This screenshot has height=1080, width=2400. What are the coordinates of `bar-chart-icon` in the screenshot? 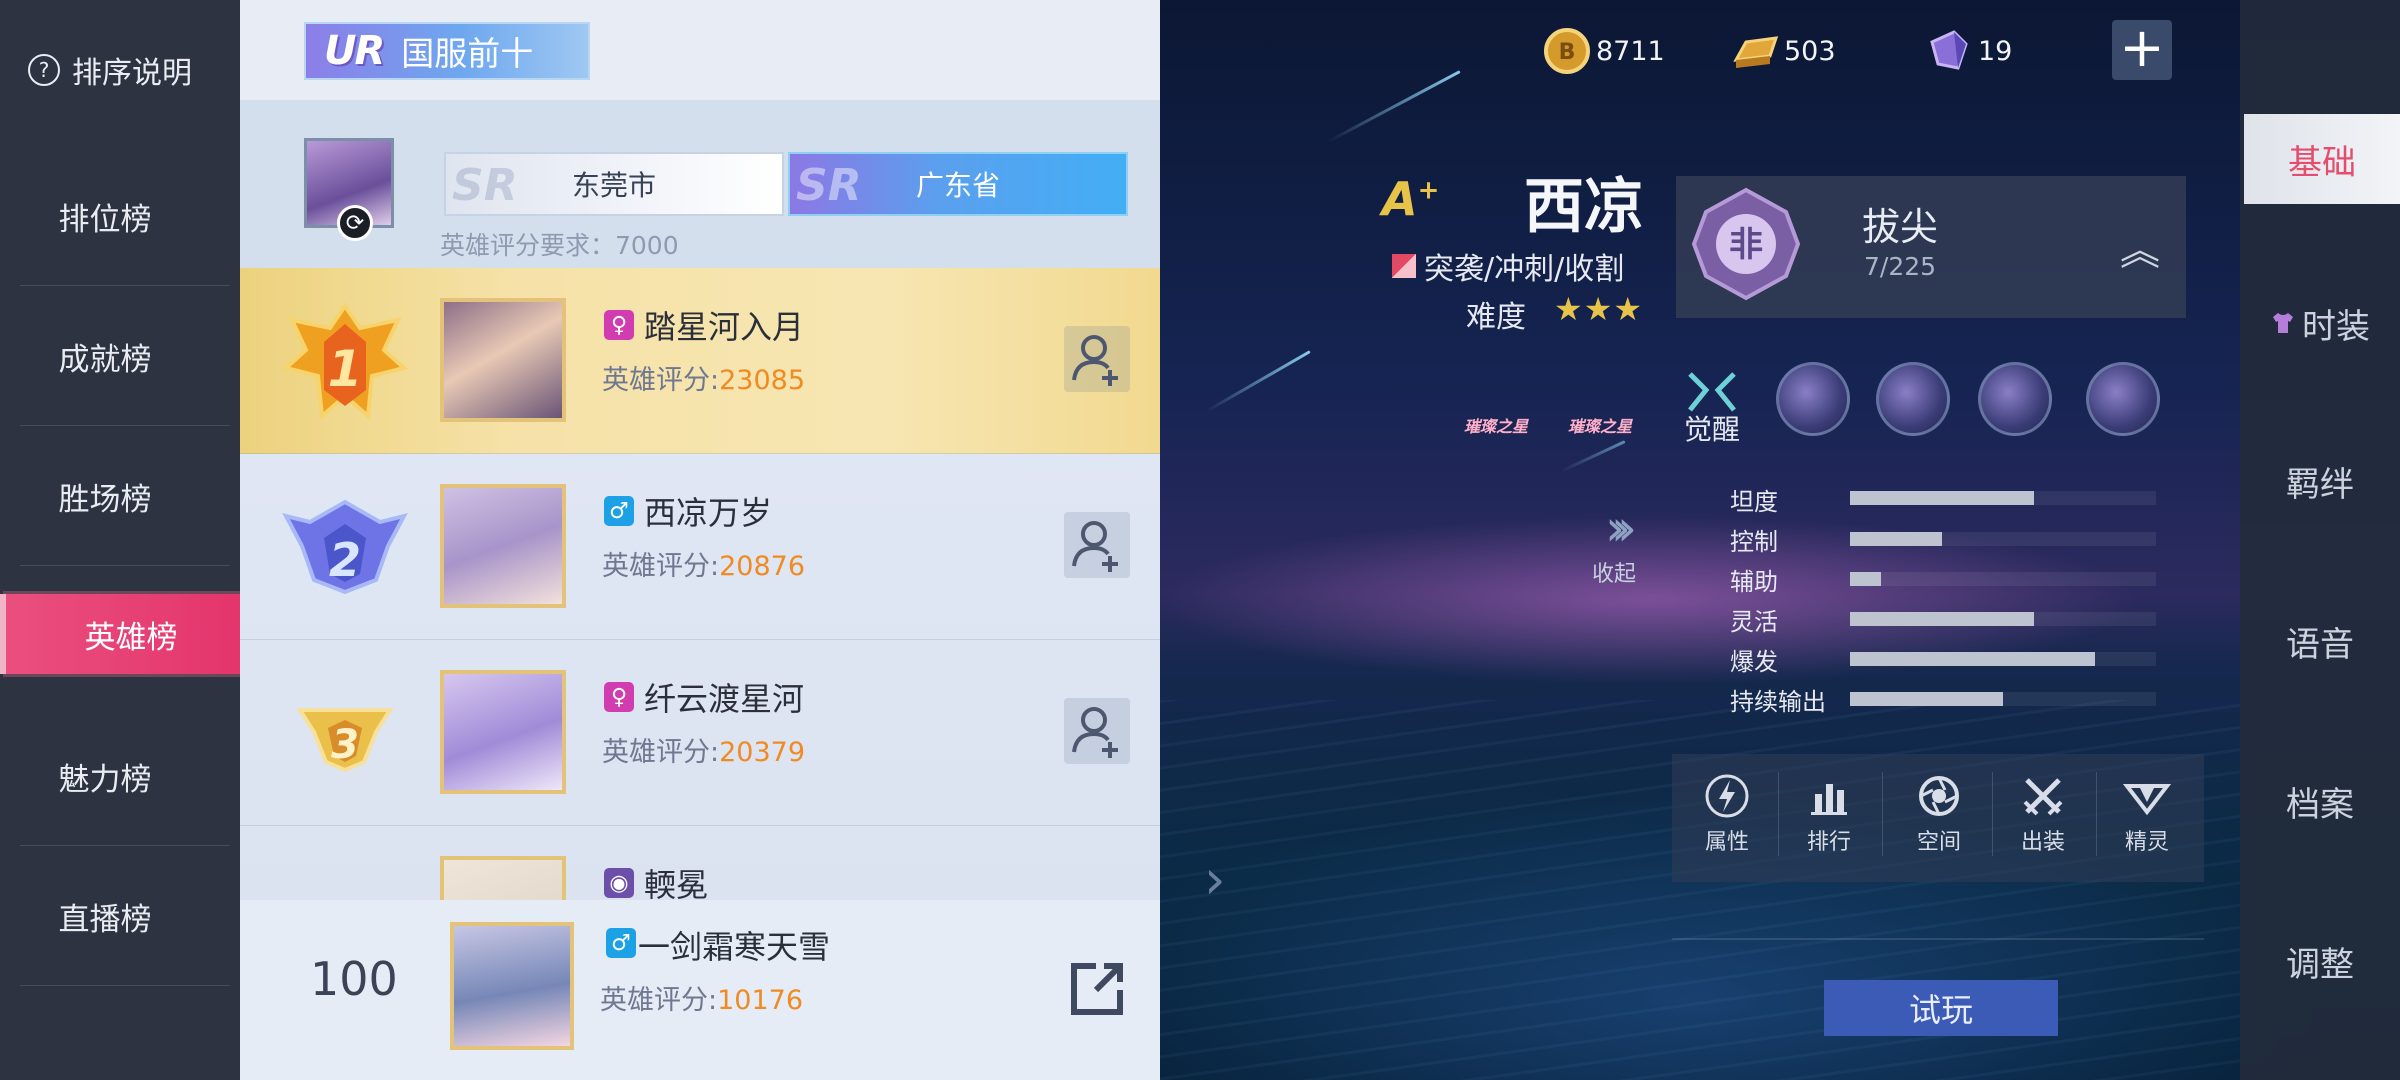 It's located at (1829, 799).